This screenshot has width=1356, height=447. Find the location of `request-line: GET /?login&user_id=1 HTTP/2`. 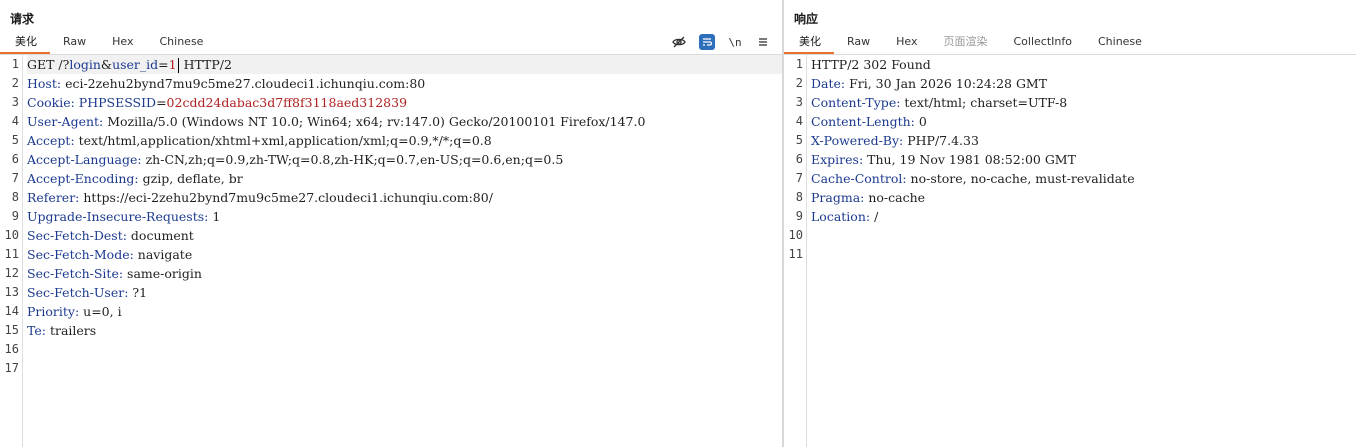

request-line: GET /?login&user_id=1 HTTP/2 is located at coordinates (405, 64).